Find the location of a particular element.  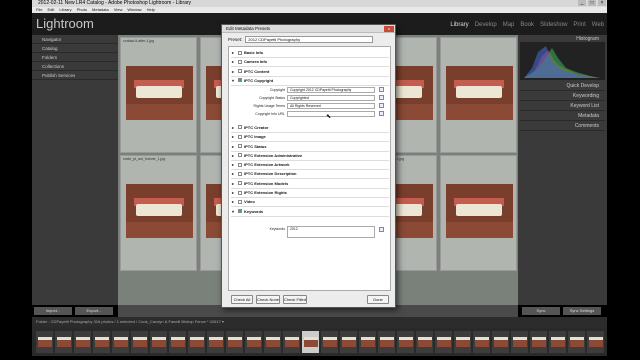

module-develop: Develop is located at coordinates (486, 25).